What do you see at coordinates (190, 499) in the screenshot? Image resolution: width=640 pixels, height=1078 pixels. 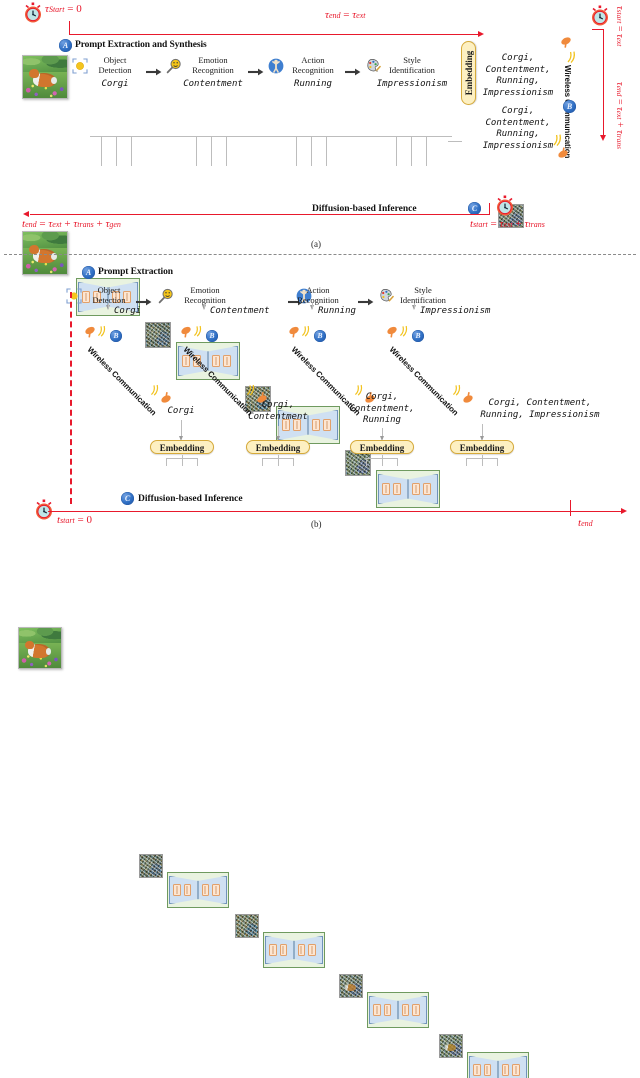 I see `stage-c-title-b: Diffusion-based Inference` at bounding box center [190, 499].